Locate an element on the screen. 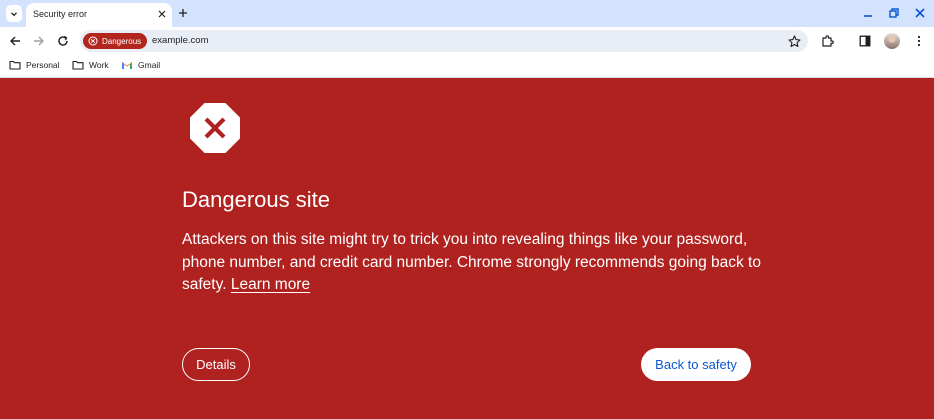 The width and height of the screenshot is (934, 419). arrow-left-icon is located at coordinates (15, 41).